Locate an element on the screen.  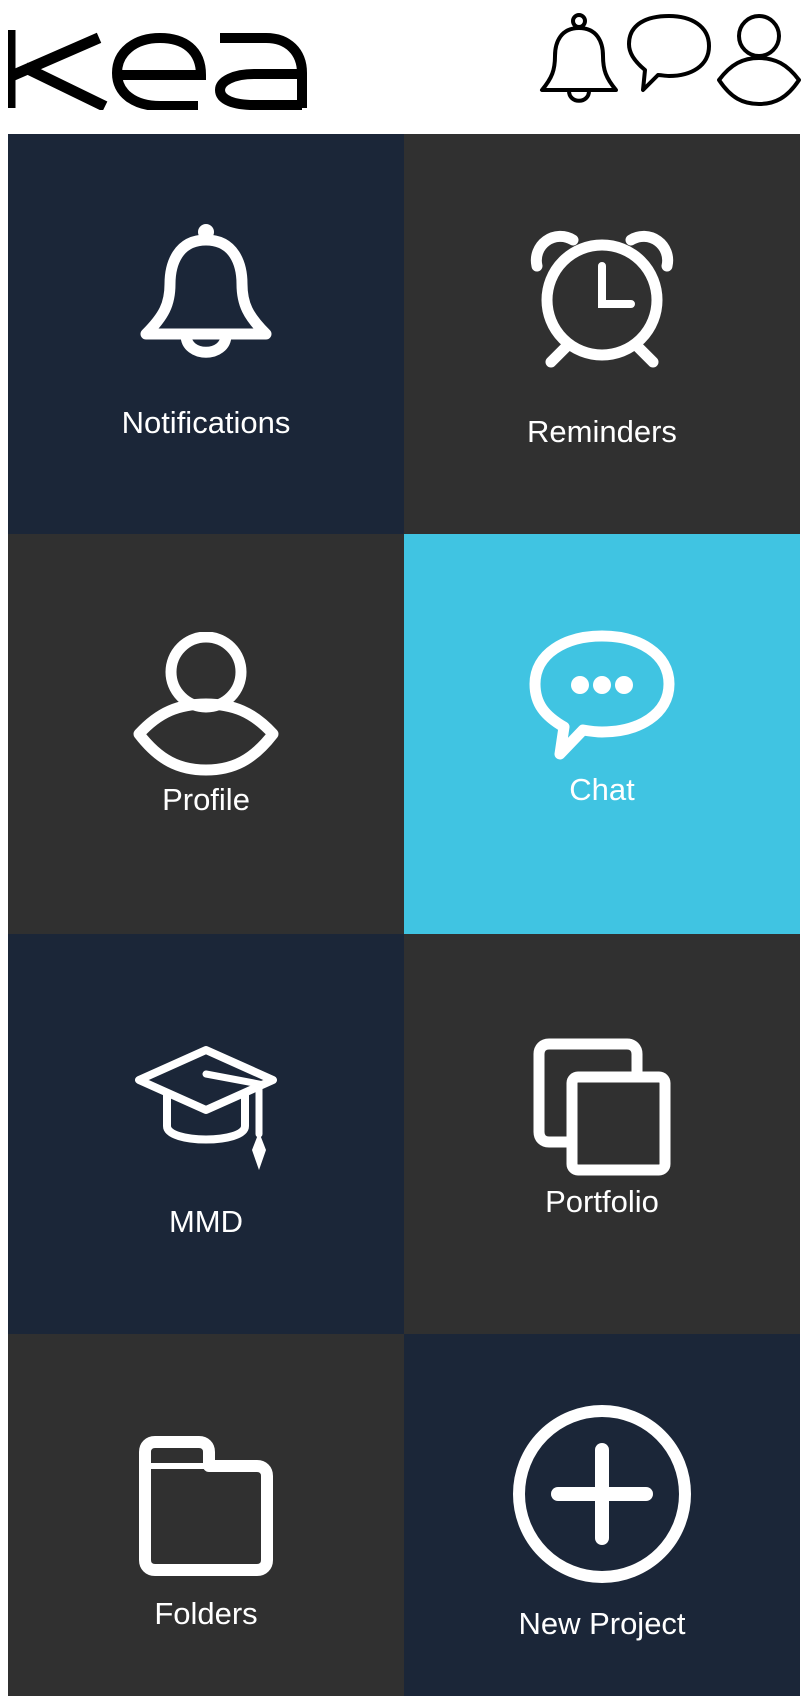
tile-reminders: Reminders is located at coordinates (602, 334).